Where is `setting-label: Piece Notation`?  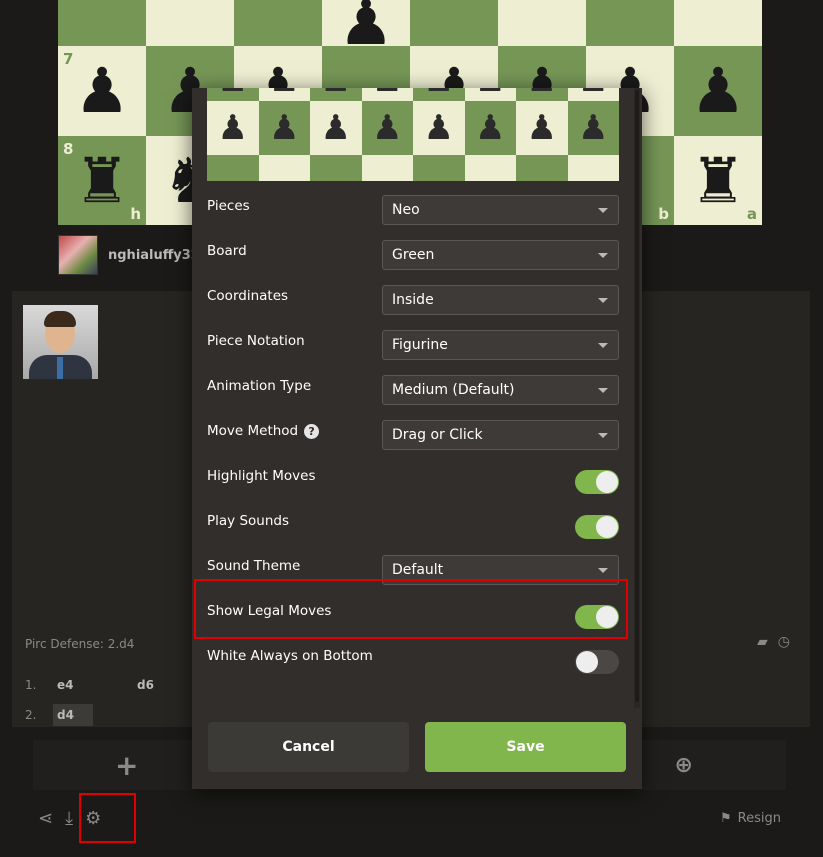
setting-label: Piece Notation is located at coordinates (256, 341).